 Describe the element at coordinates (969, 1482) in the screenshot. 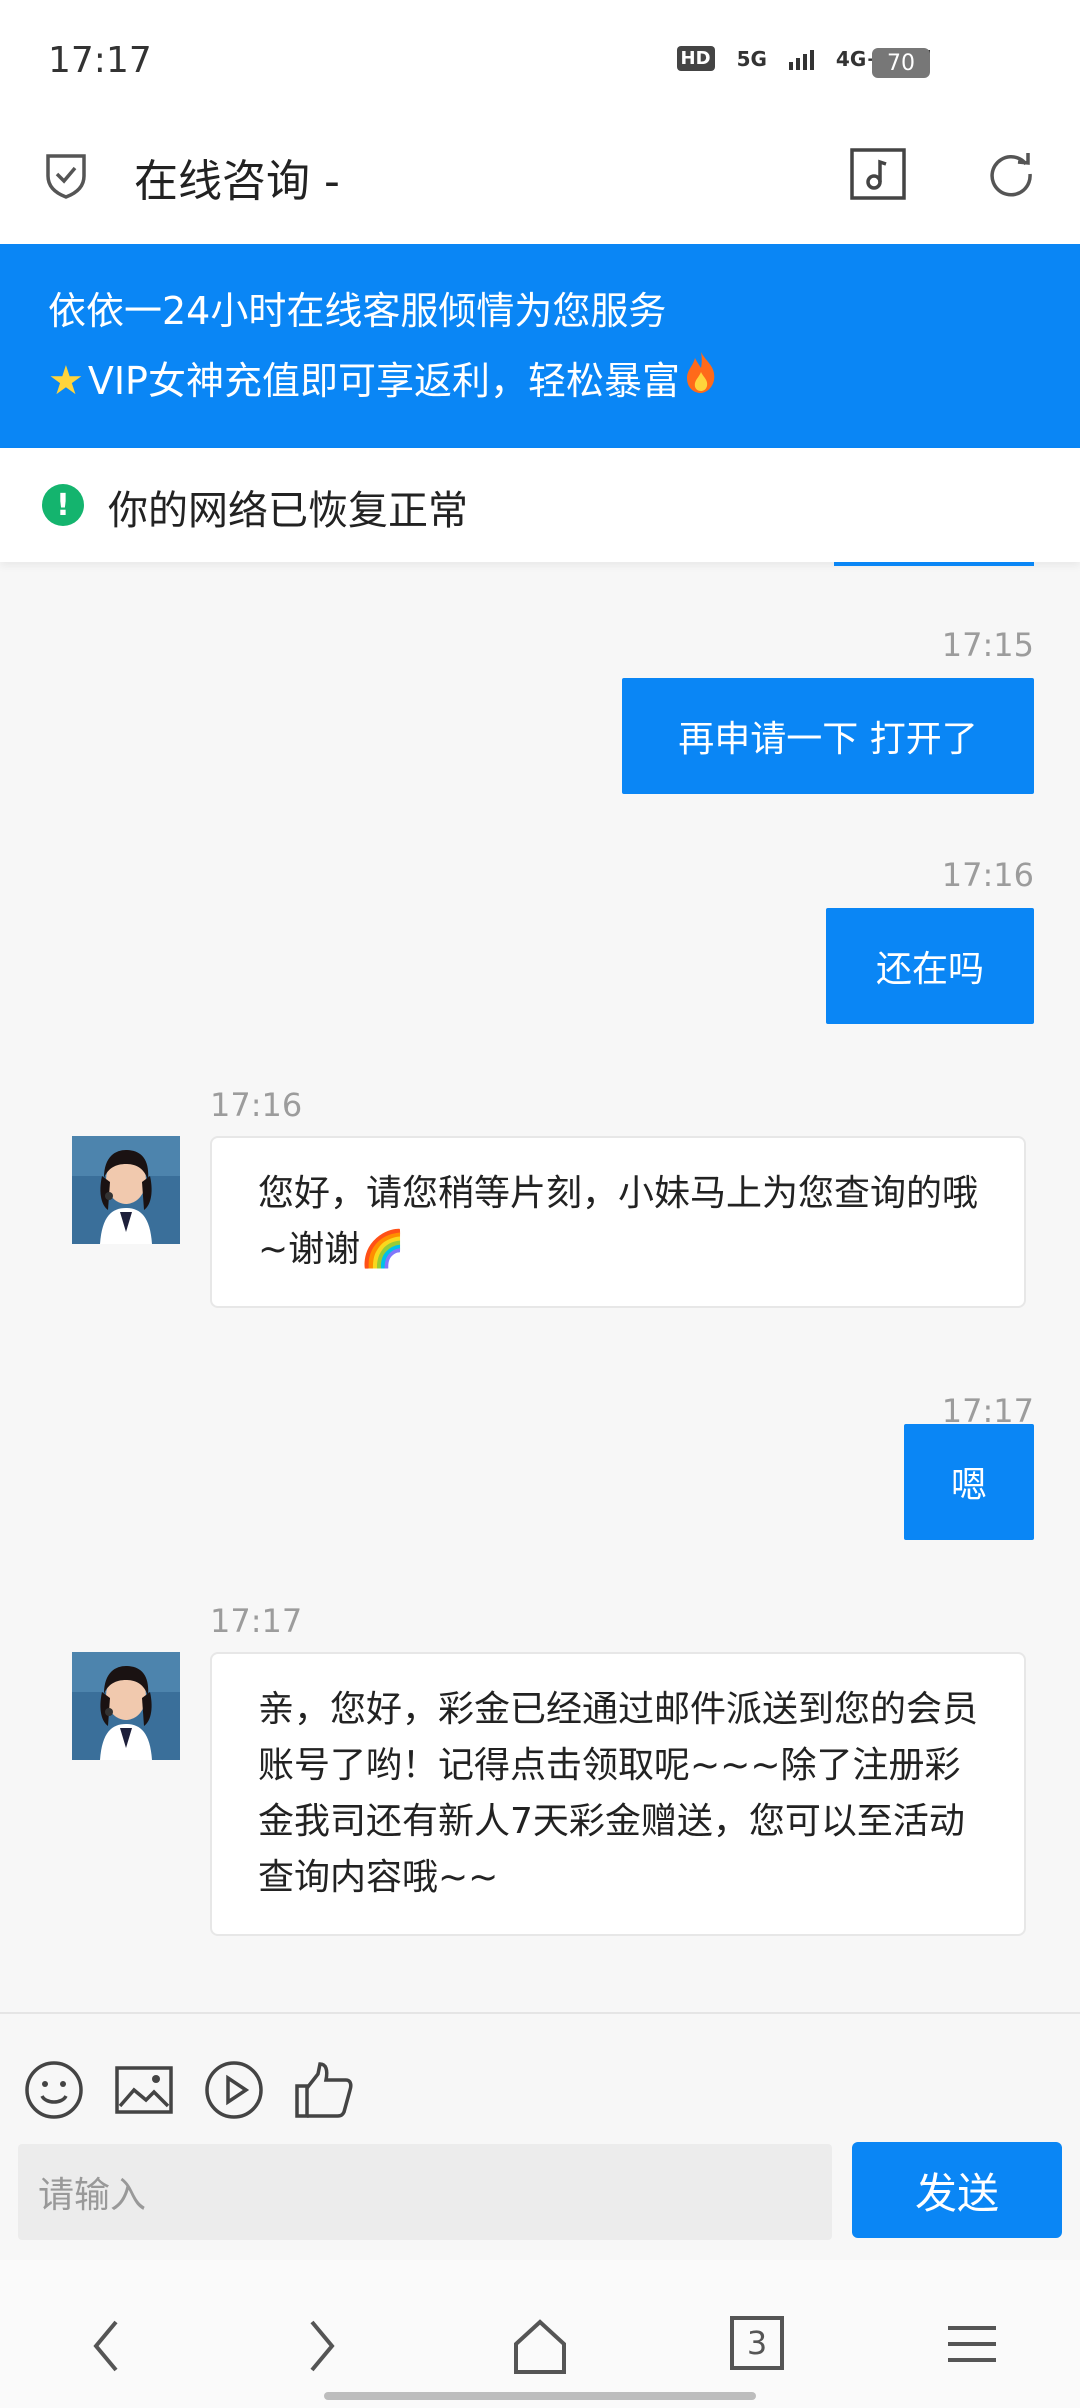

I see `outgoing-message: 嗯` at that location.